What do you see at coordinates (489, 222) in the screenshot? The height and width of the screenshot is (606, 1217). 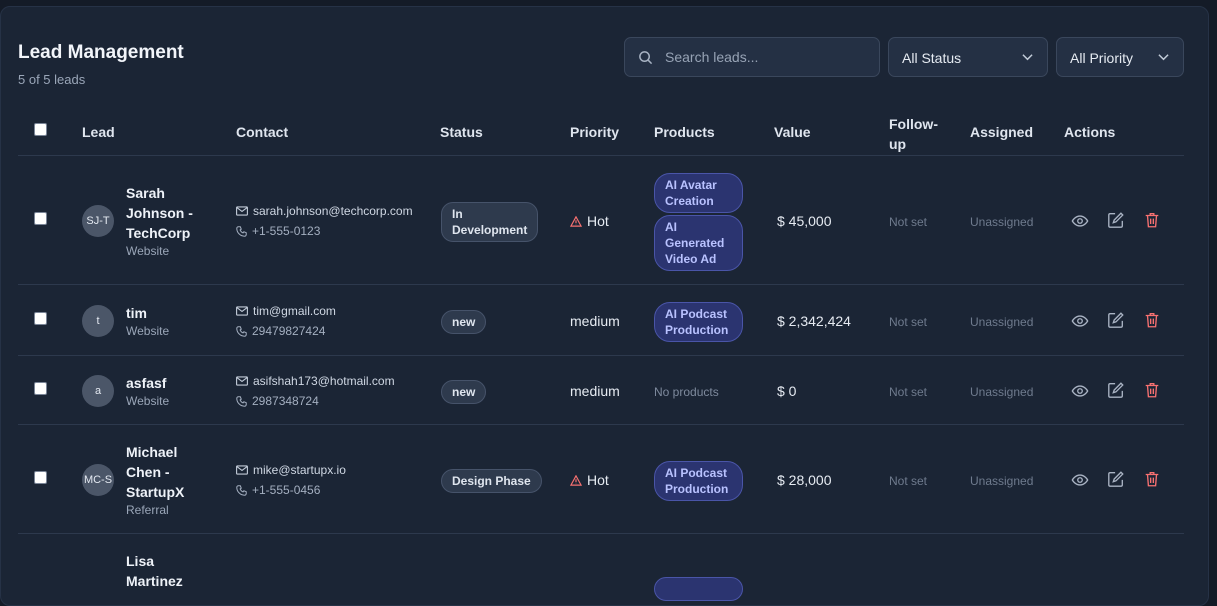 I see `status-badge: In Development` at bounding box center [489, 222].